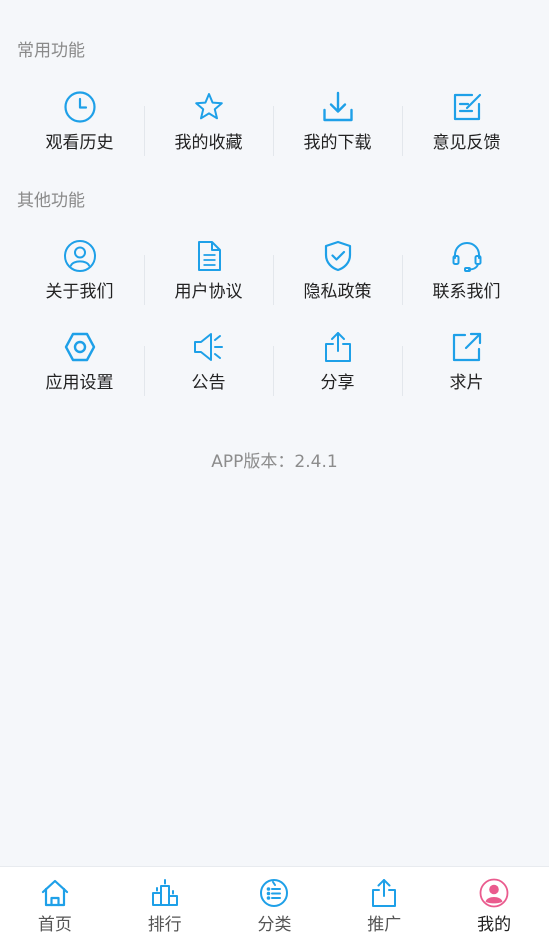 The width and height of the screenshot is (549, 942). I want to click on headset-icon, so click(467, 256).